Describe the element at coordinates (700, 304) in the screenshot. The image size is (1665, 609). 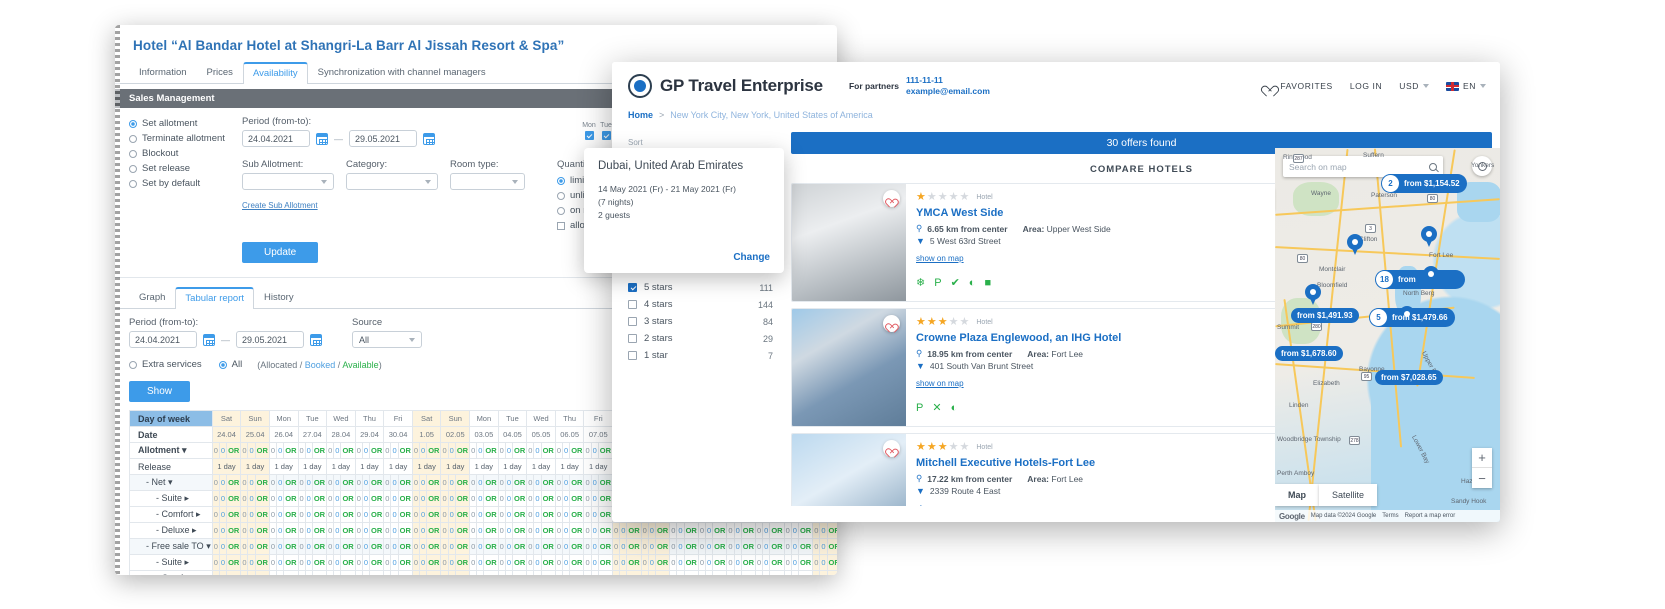
I see `star-filter-4: 4 stars 144` at that location.